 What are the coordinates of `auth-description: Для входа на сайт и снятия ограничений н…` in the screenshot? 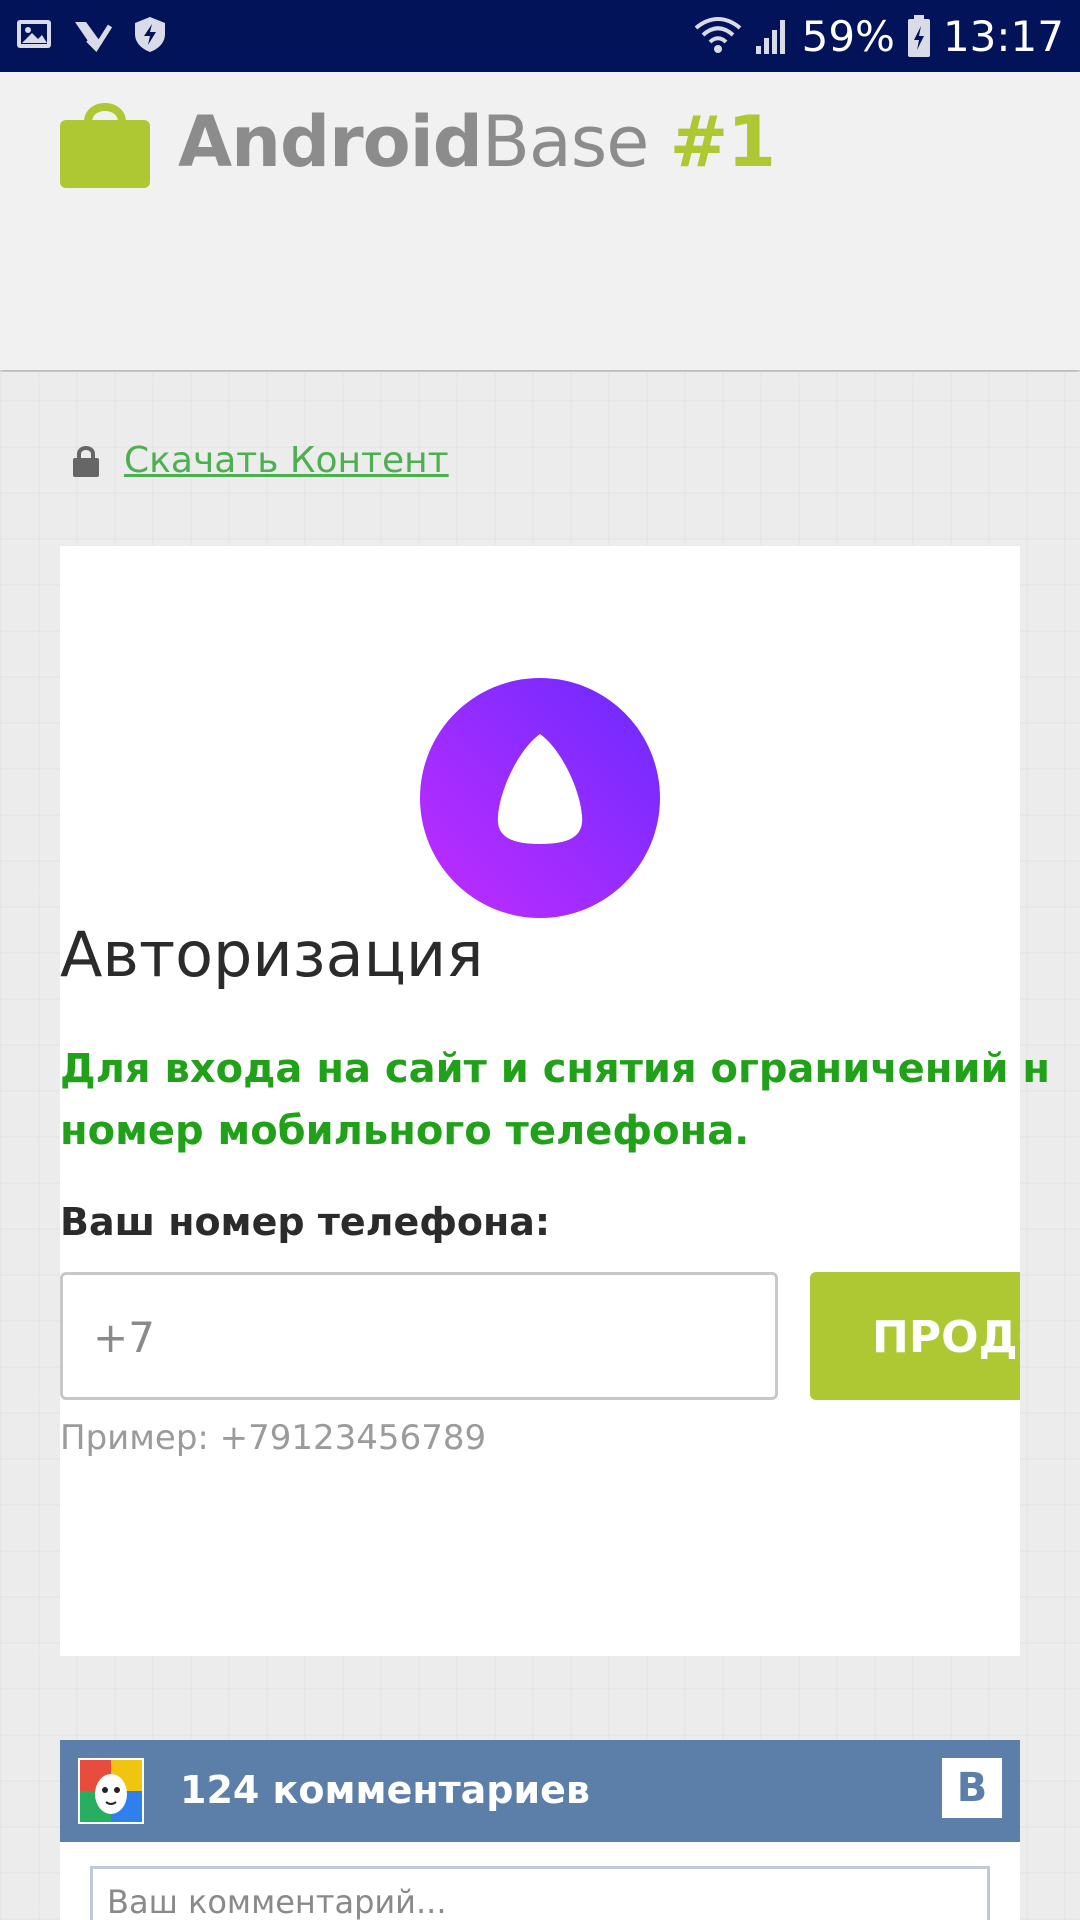 It's located at (555, 1100).